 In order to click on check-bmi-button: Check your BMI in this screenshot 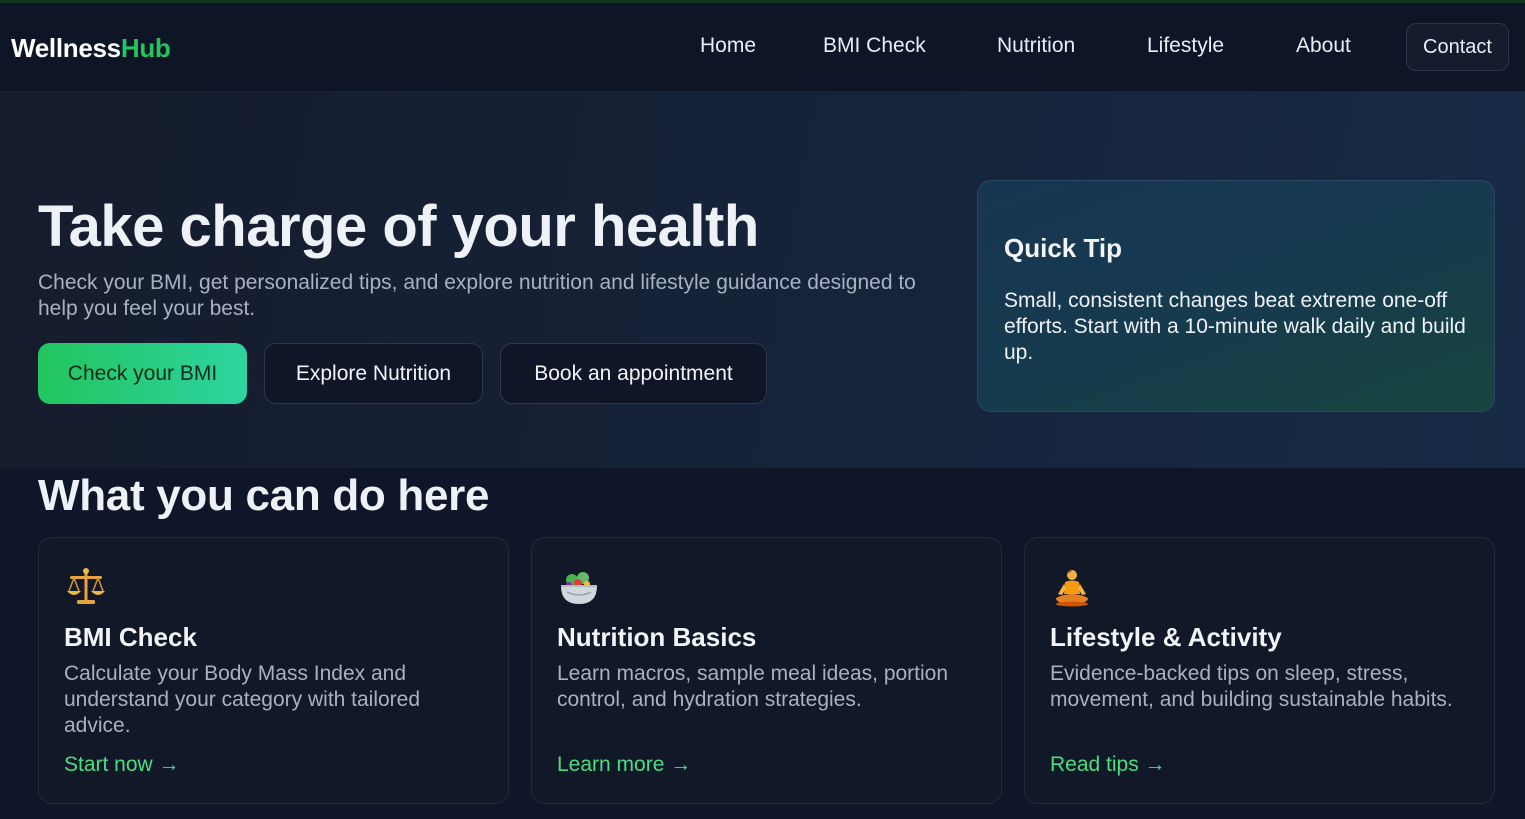, I will do `click(142, 373)`.